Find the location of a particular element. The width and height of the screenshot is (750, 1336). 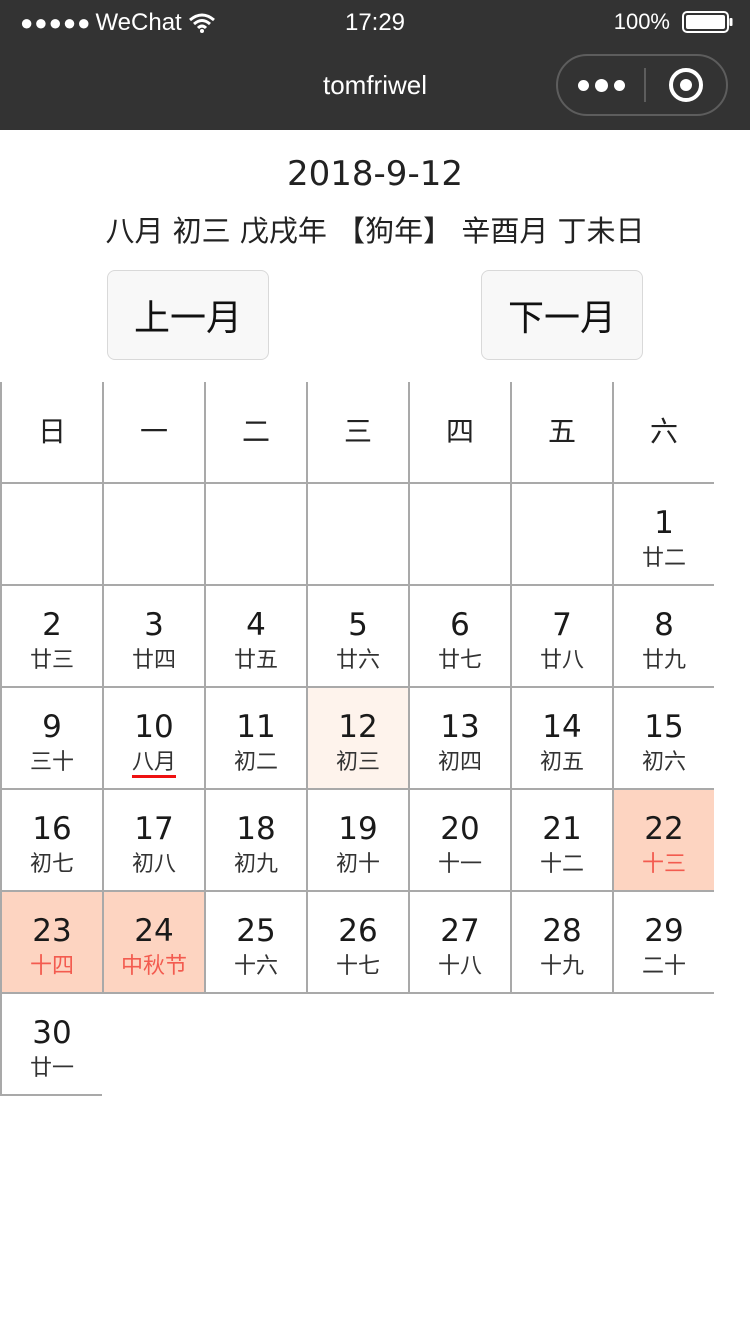

day-cell: 1 廿二 is located at coordinates (663, 535).